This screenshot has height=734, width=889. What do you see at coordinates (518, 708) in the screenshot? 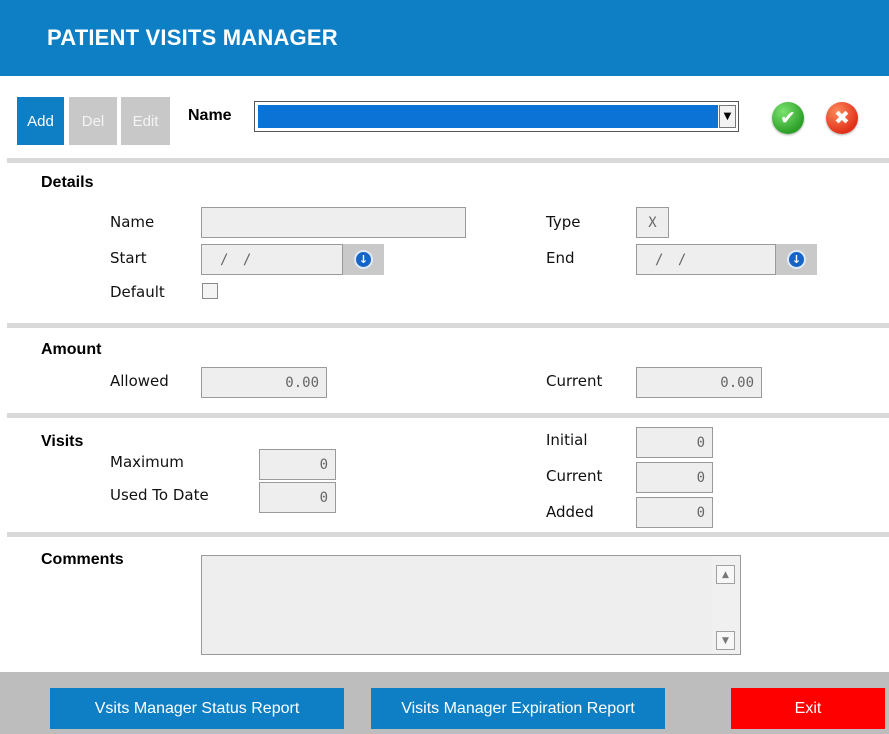
I see `expiration-report-button: Visits Manager Expiration Report` at bounding box center [518, 708].